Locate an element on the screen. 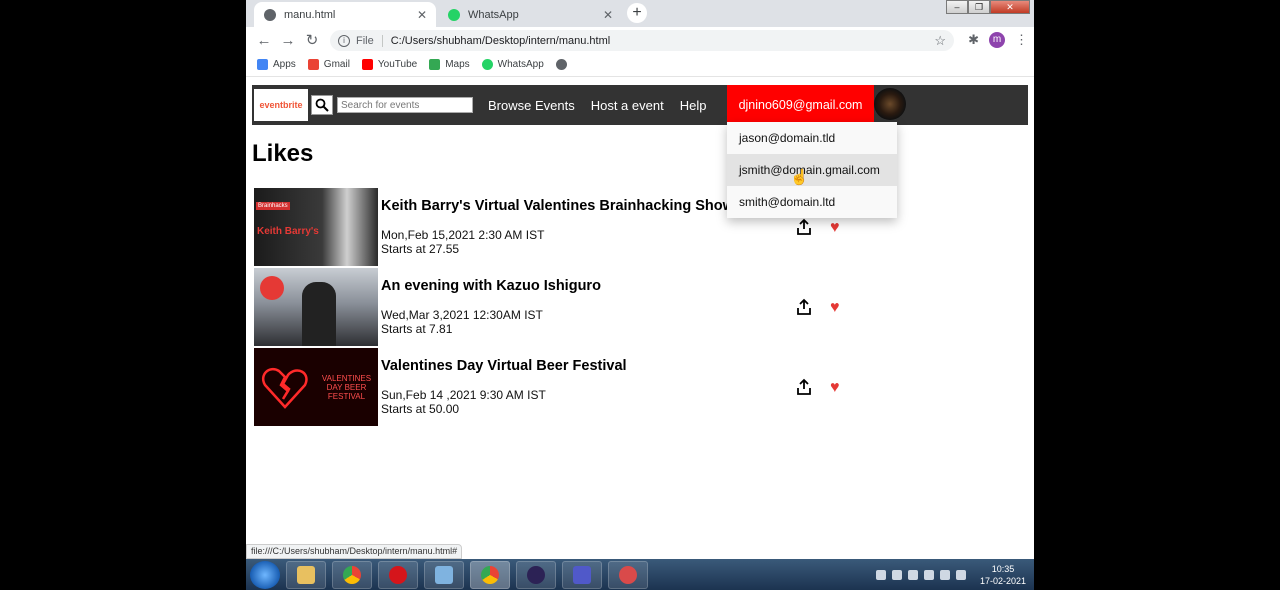 Image resolution: width=1280 pixels, height=590 pixels. window-close-button: ✕ is located at coordinates (1010, 7).